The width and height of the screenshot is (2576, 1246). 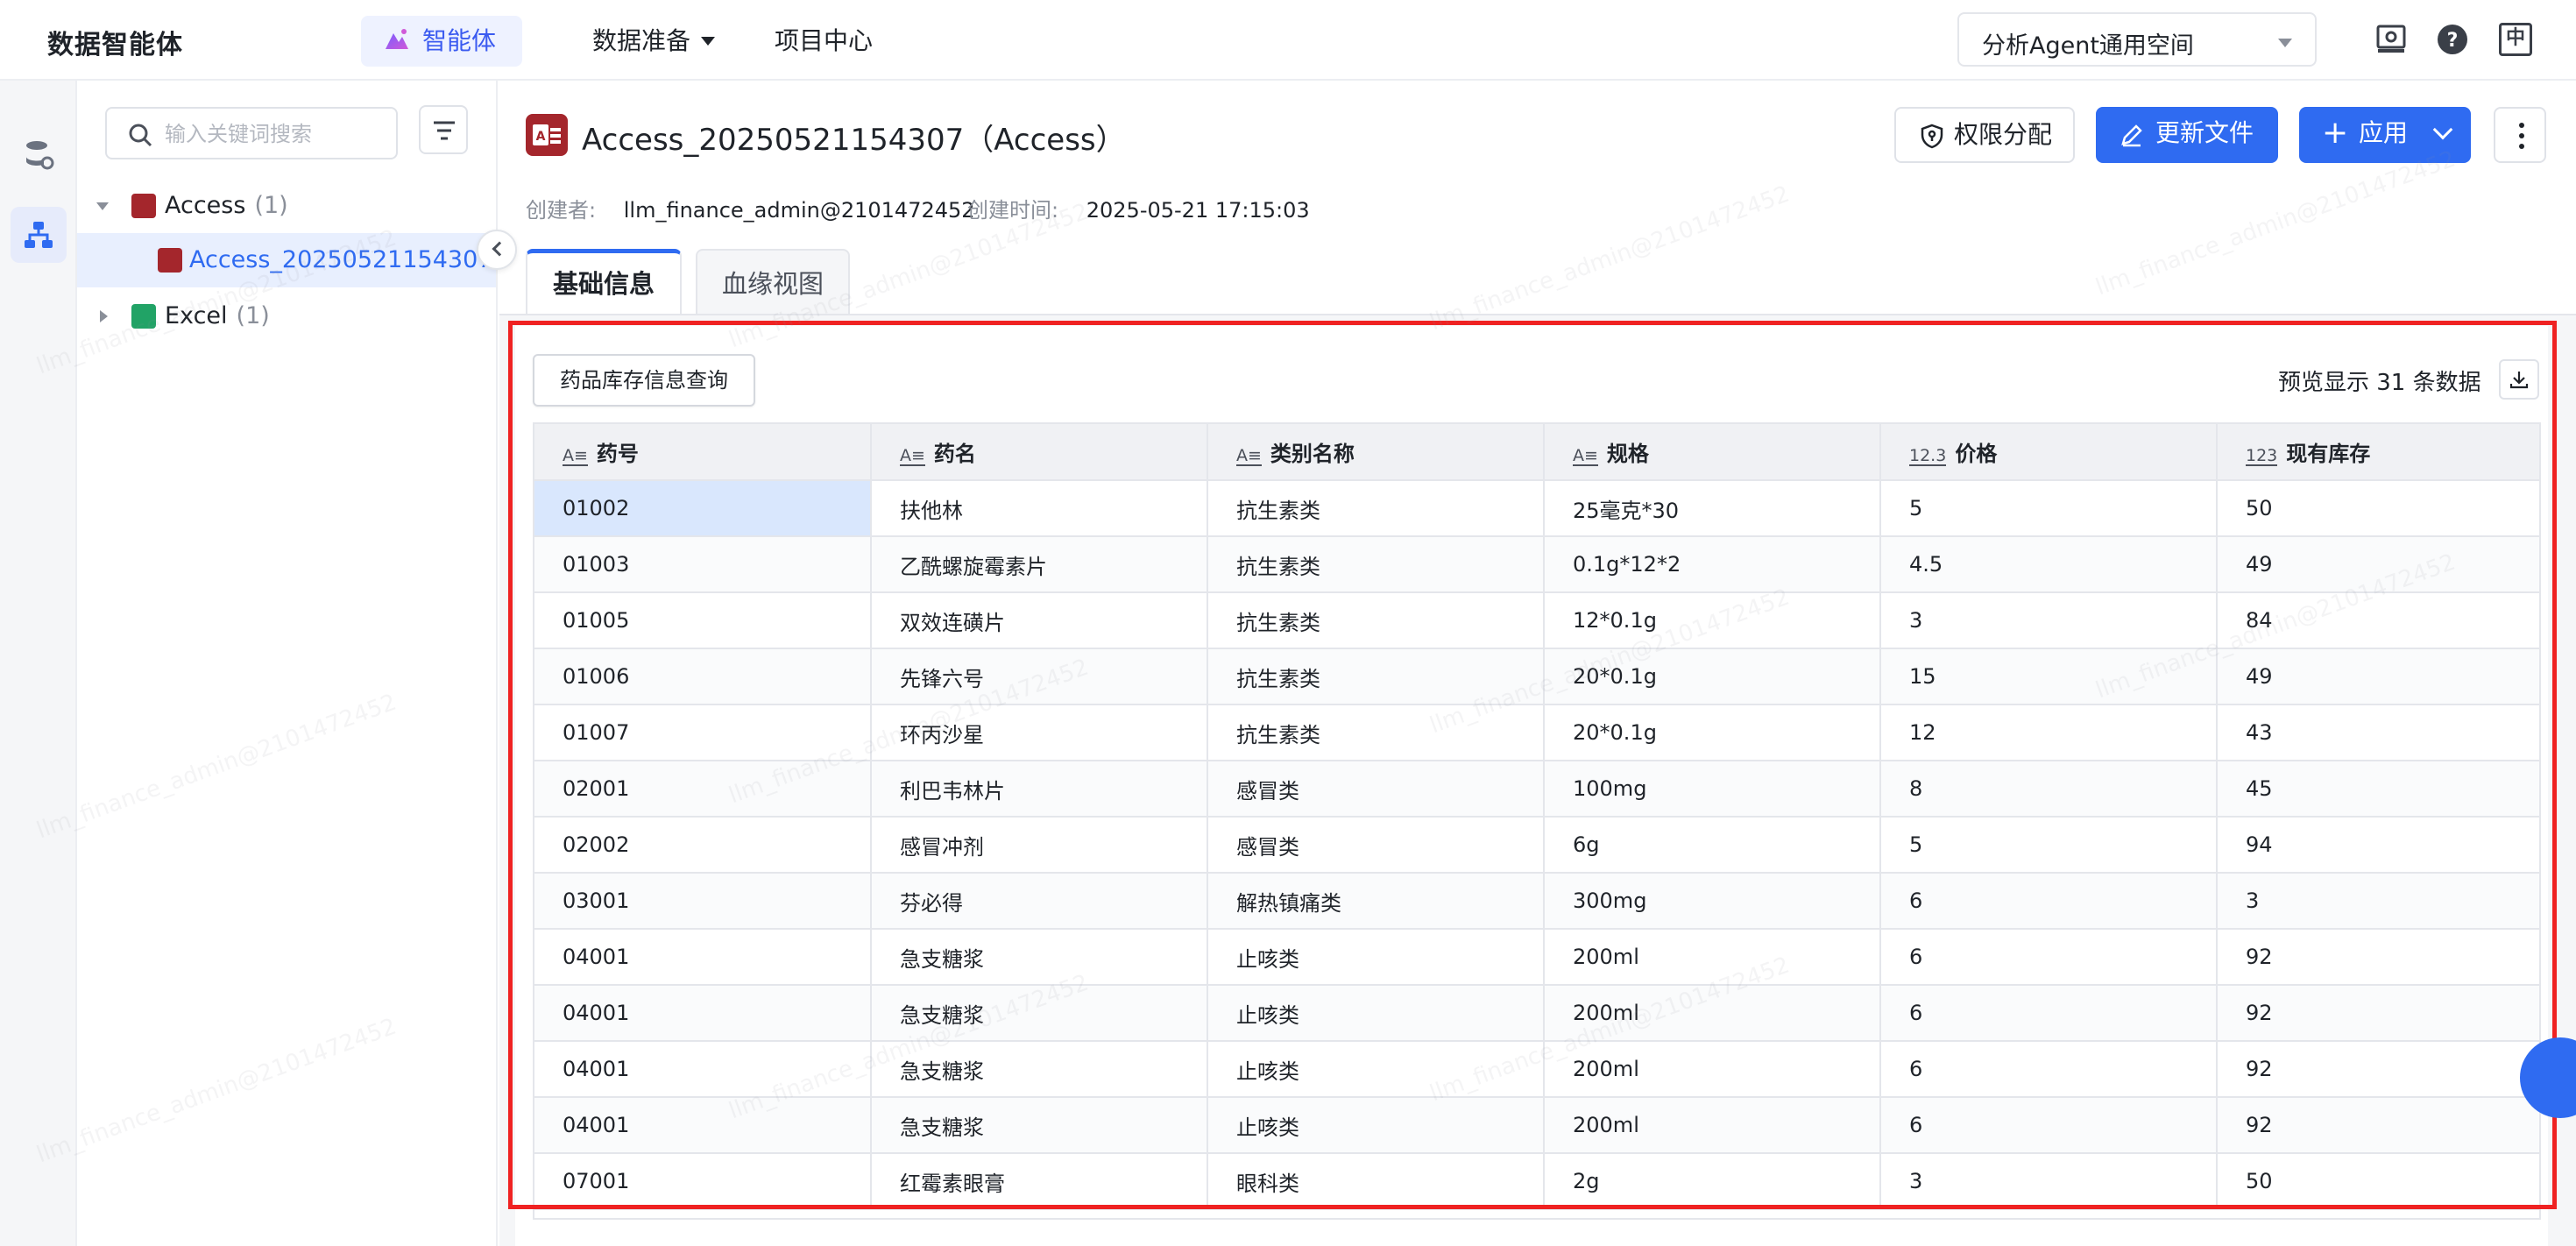 What do you see at coordinates (703, 733) in the screenshot?
I see `table-cell: 01007` at bounding box center [703, 733].